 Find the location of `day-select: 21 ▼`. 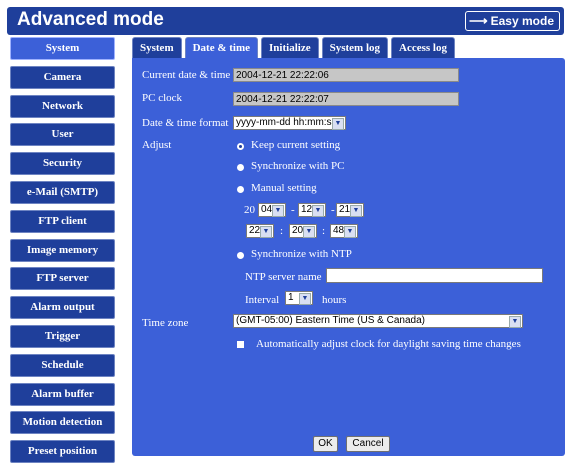

day-select: 21 ▼ is located at coordinates (350, 210).